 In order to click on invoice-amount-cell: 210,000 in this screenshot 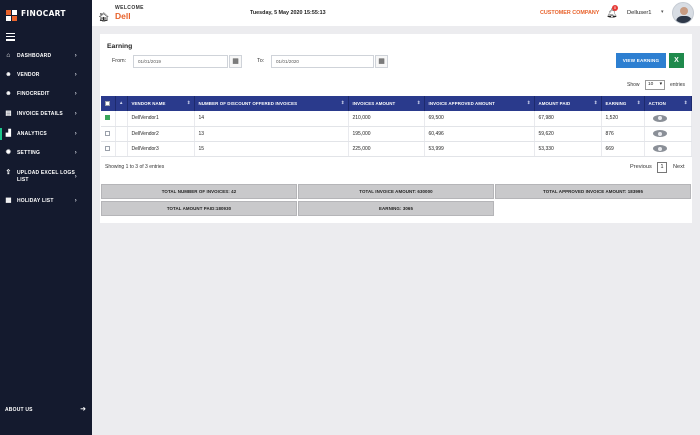, I will do `click(386, 119)`.